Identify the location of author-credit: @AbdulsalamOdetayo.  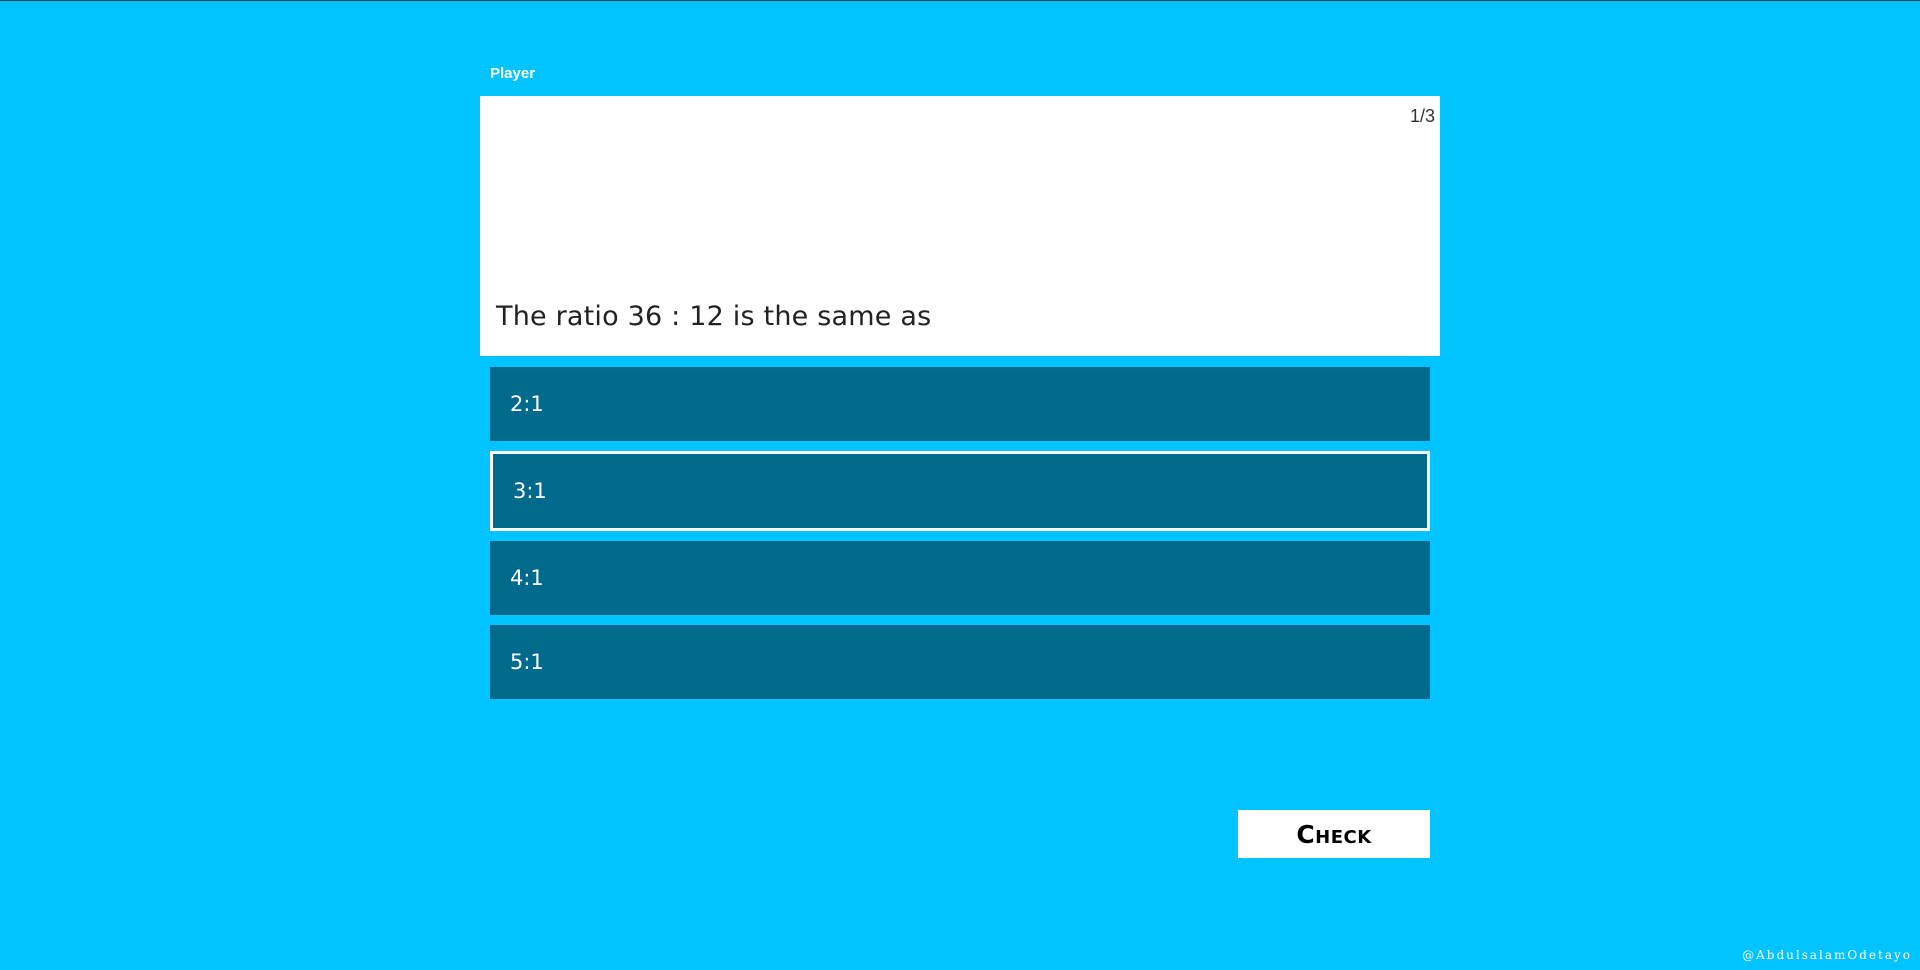
(1827, 955).